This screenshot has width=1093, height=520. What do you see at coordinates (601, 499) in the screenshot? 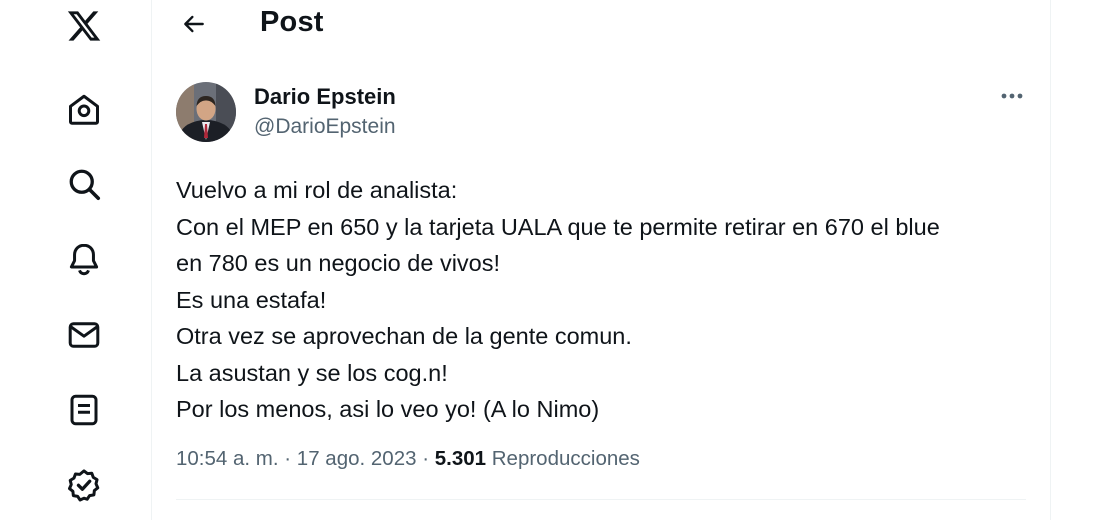
I see `divider` at bounding box center [601, 499].